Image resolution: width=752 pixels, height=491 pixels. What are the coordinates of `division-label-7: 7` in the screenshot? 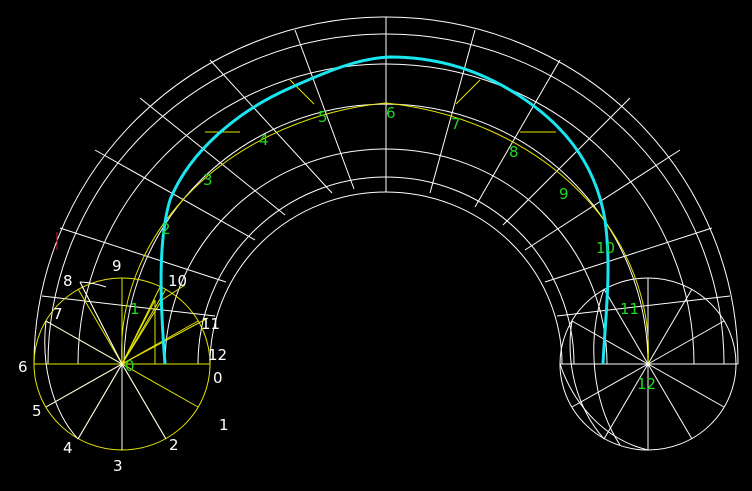 It's located at (58, 314).